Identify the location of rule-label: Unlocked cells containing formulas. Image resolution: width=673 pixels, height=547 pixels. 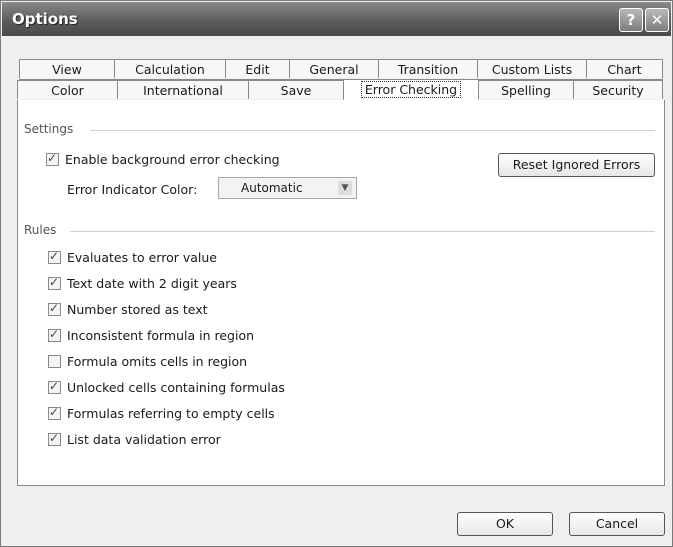
(176, 387).